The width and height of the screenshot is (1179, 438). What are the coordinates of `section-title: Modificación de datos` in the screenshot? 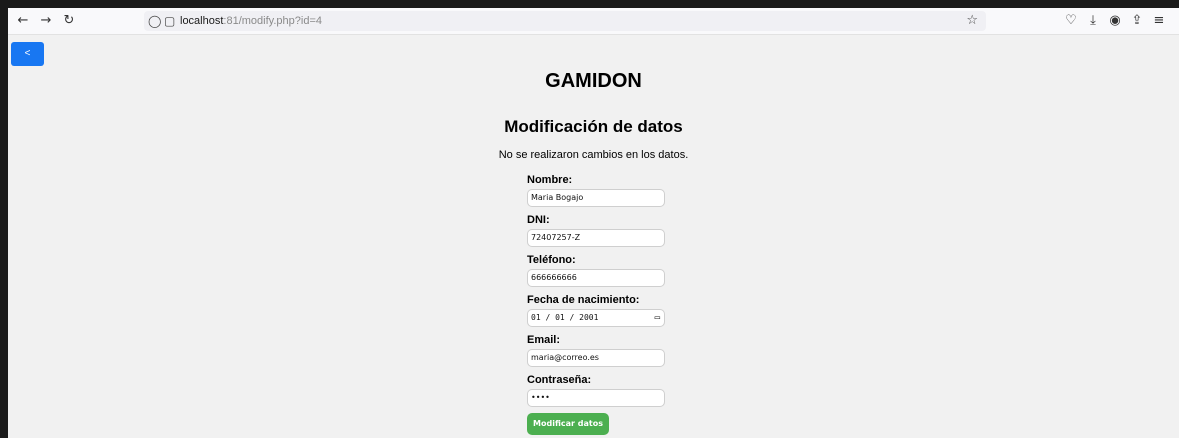 It's located at (593, 126).